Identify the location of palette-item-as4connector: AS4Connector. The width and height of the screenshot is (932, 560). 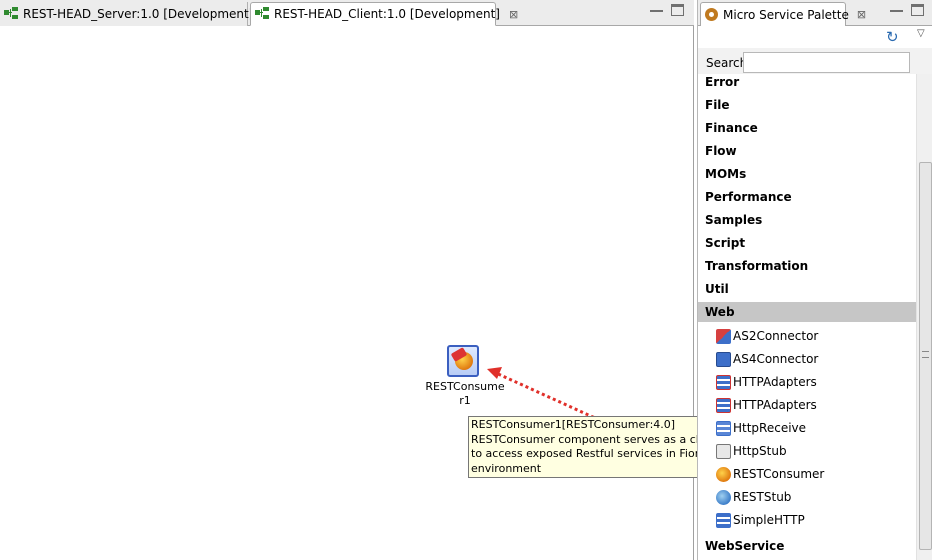
(767, 359).